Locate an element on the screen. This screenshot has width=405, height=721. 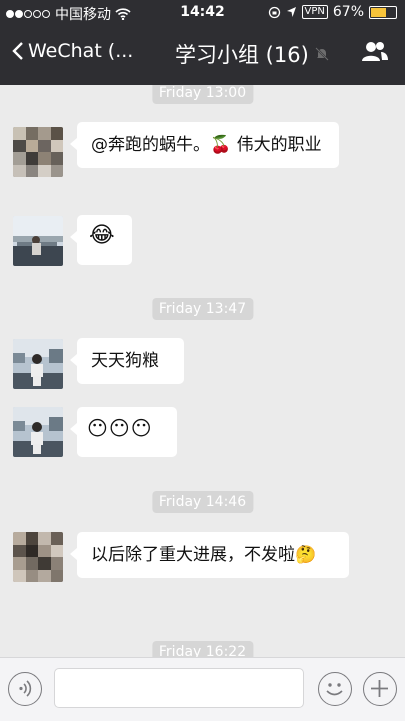
message-bubble: 😂 is located at coordinates (101, 240).